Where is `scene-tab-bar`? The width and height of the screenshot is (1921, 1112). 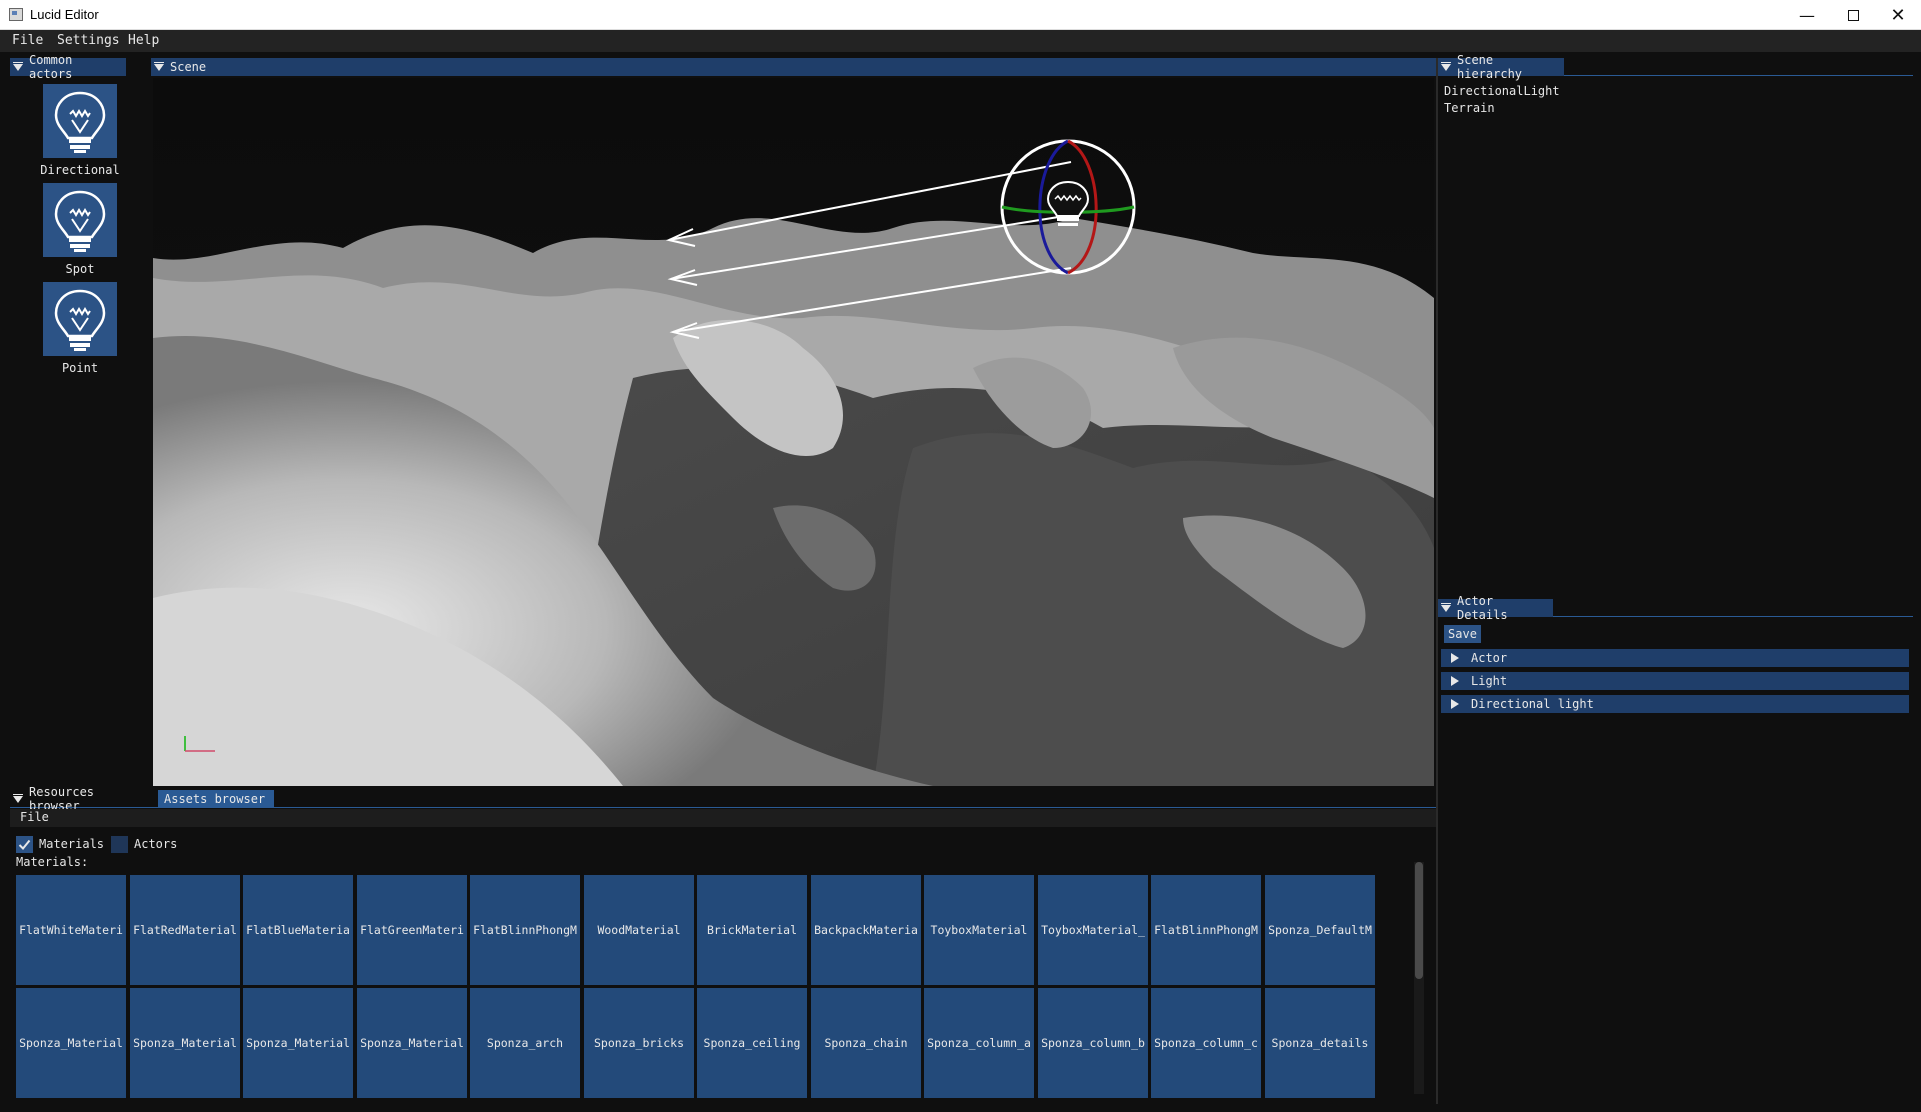
scene-tab-bar is located at coordinates (793, 67).